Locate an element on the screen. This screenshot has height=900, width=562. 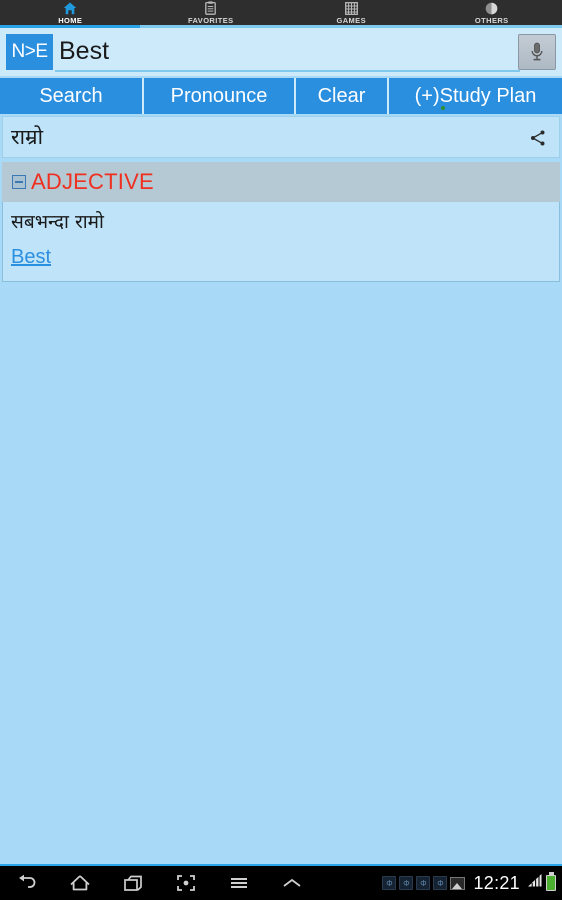
tab-favorites-label: FAVORITES is located at coordinates (210, 20).